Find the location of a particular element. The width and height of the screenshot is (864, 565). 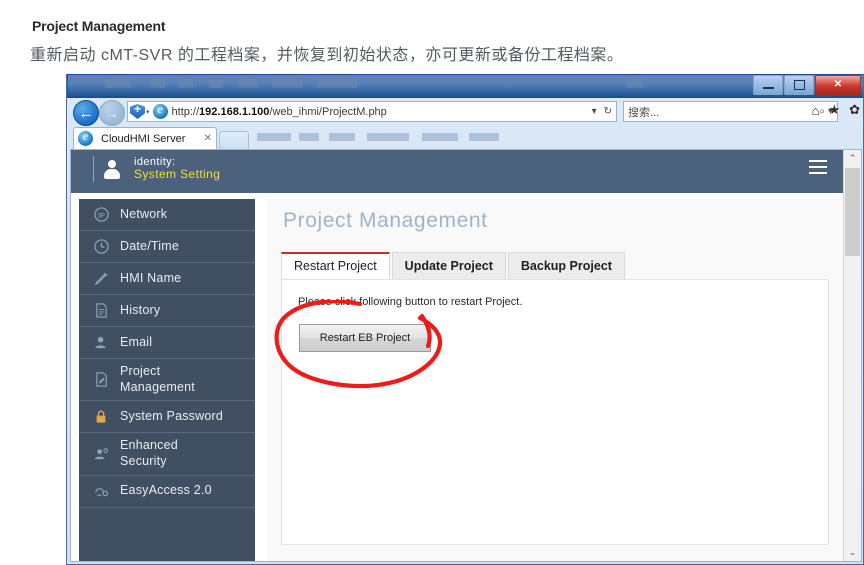

sidebar-item-history: History is located at coordinates (167, 311).